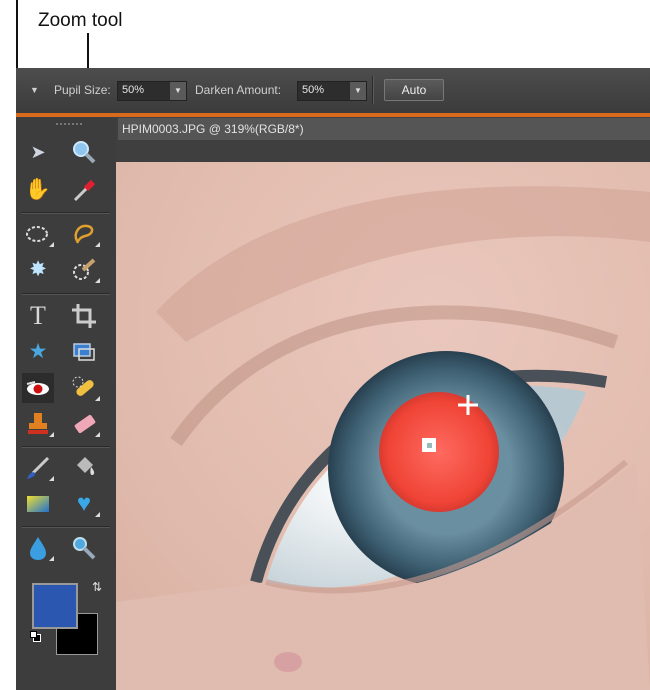 The width and height of the screenshot is (650, 690). I want to click on eyedropper-tool-icon, so click(84, 190).